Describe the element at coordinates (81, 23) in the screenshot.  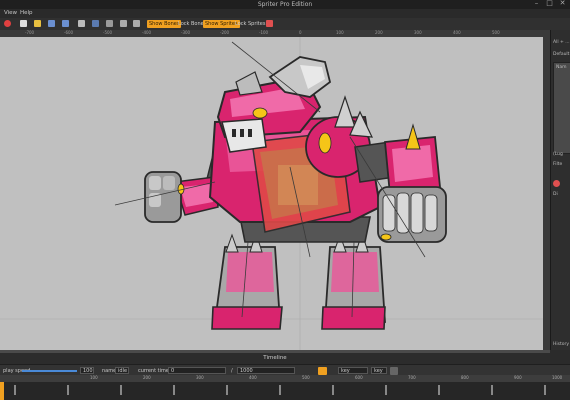
I see `export-icon` at that location.